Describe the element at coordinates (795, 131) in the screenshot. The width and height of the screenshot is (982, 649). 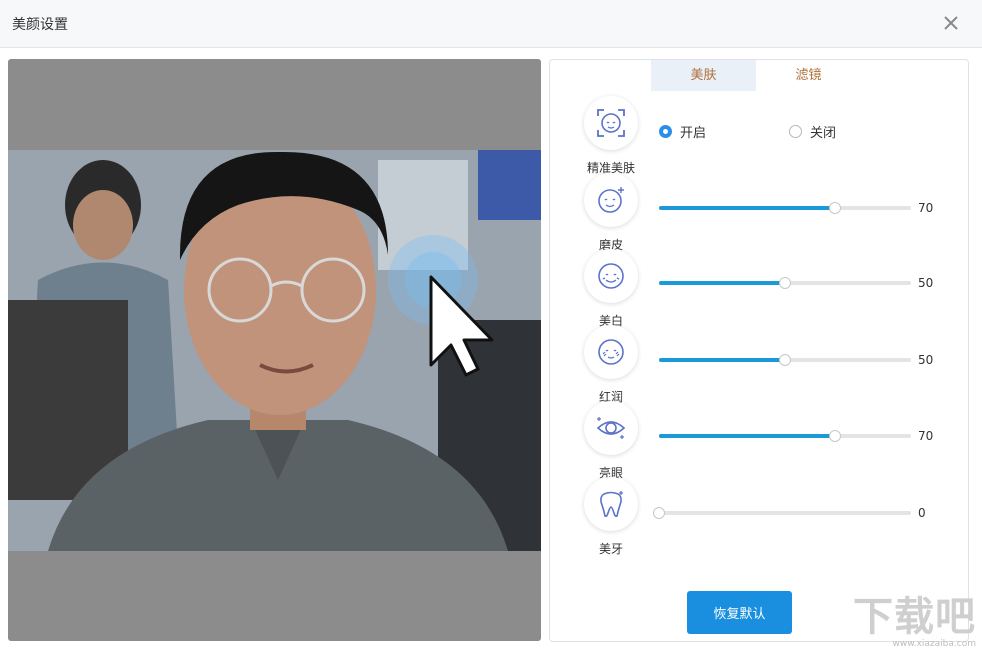
I see `radio-indicator` at that location.